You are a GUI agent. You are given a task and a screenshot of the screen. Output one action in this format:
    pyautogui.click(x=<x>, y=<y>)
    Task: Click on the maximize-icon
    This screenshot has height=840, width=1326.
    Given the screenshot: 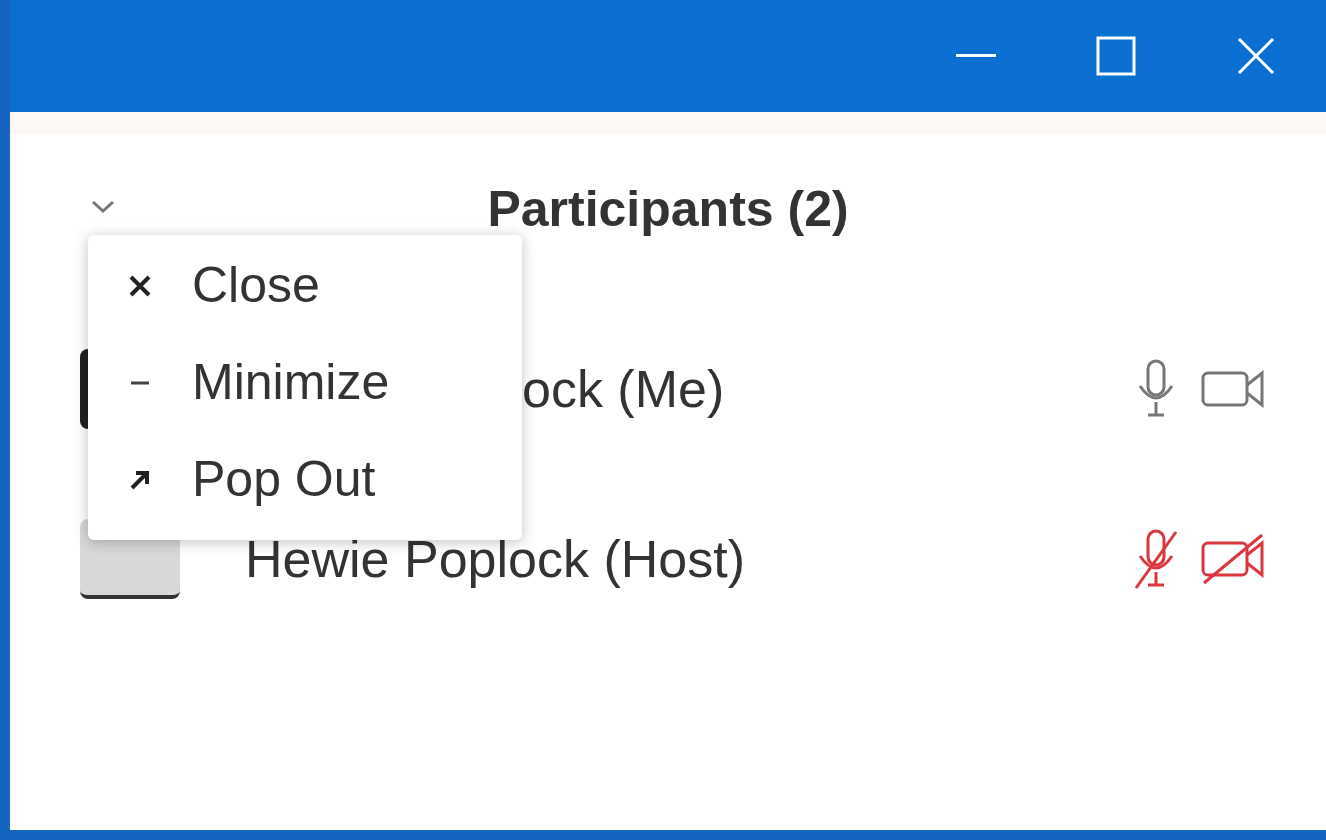 What is the action you would take?
    pyautogui.click(x=1116, y=56)
    